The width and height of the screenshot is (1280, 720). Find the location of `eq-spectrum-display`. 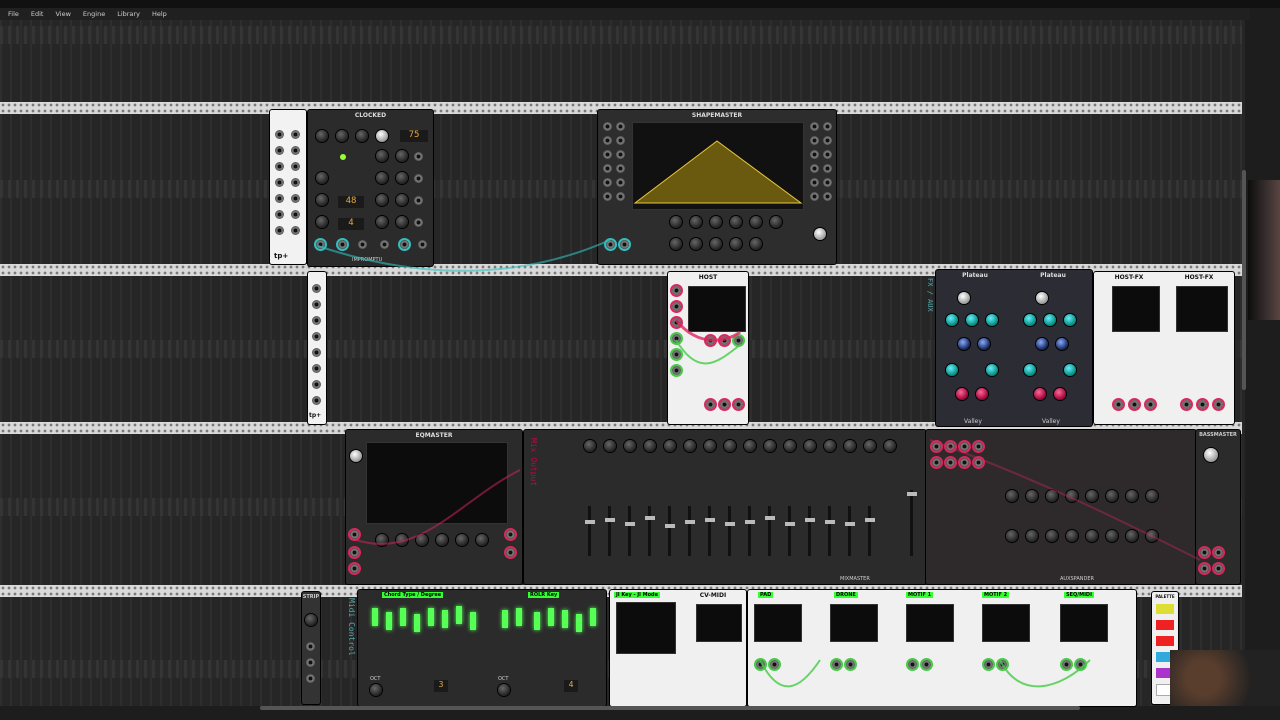

eq-spectrum-display is located at coordinates (437, 483).